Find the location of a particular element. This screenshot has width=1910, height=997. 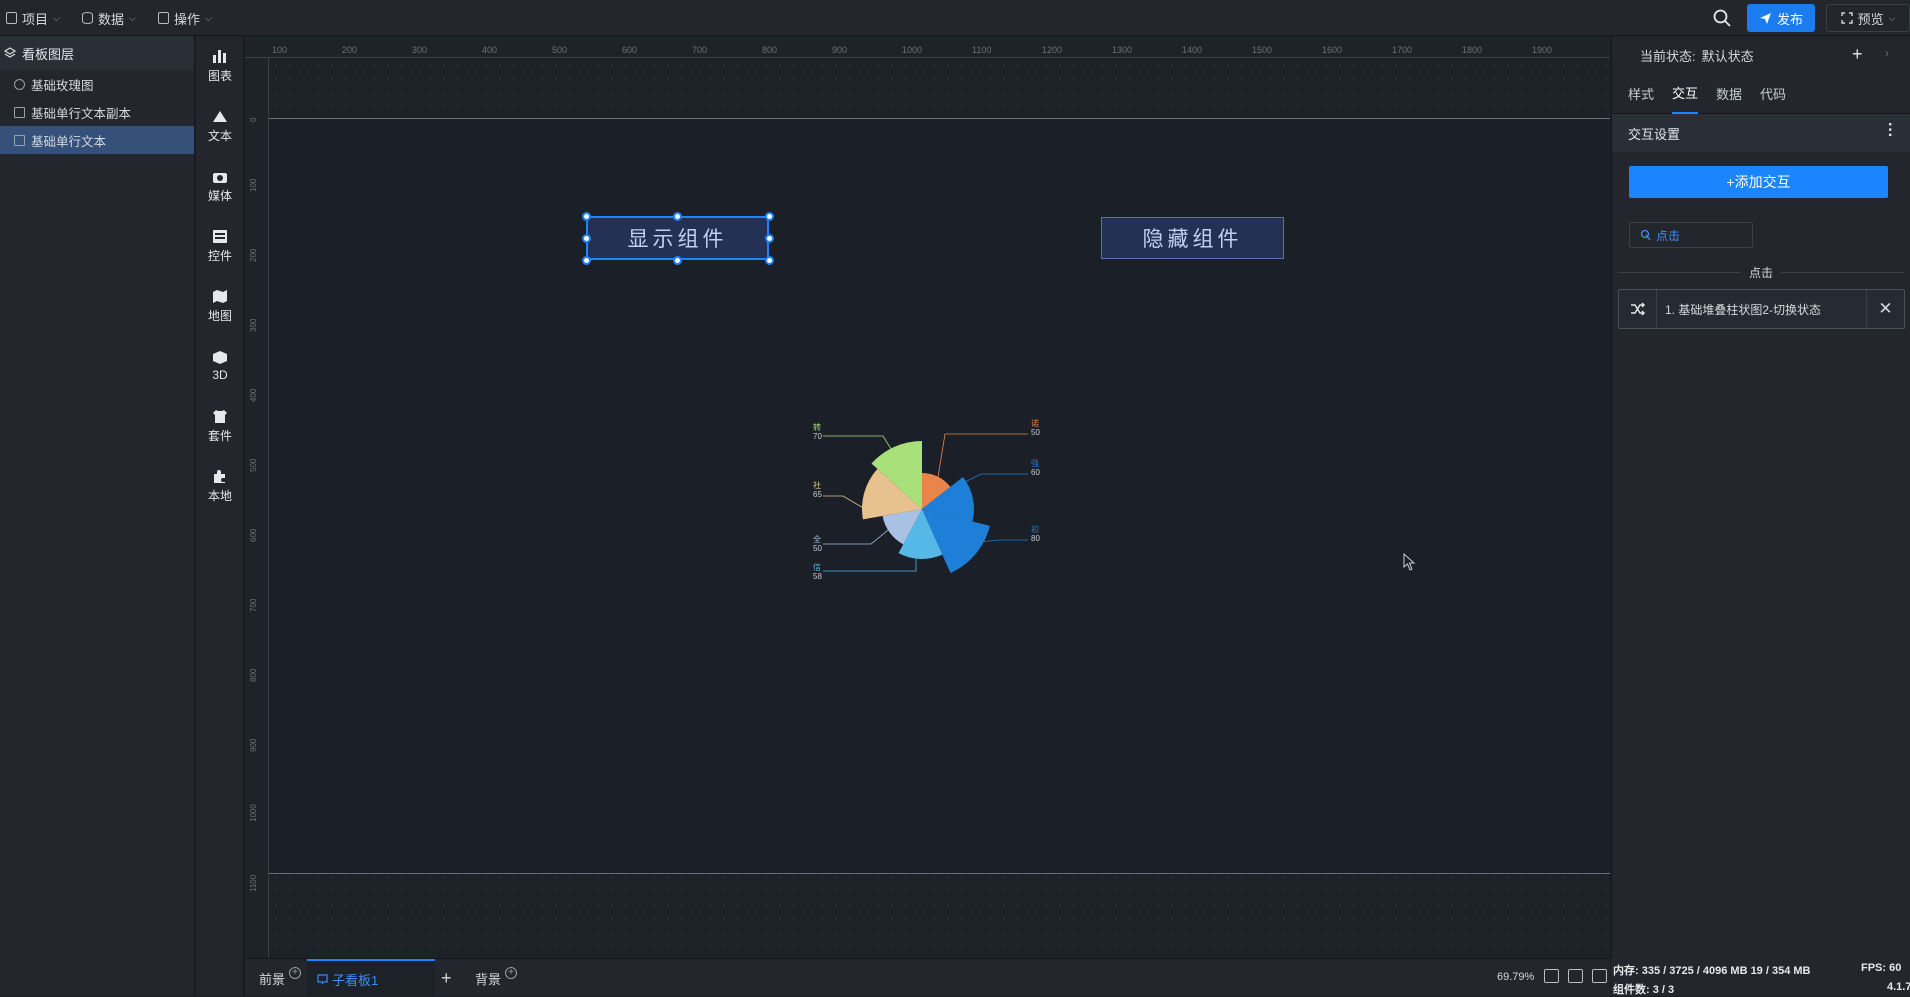

slice-label-value: 80 is located at coordinates (1035, 538).